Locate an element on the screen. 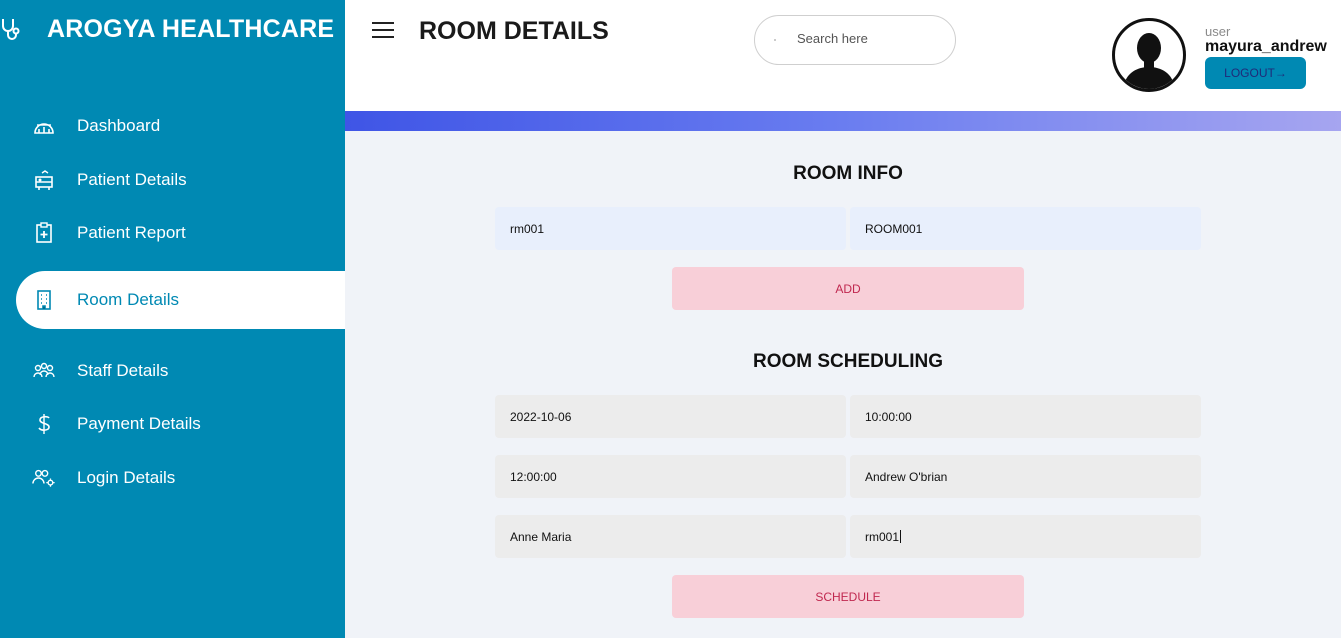 This screenshot has height=638, width=1341. schedule-date-field: 2022-10-06 is located at coordinates (670, 416).